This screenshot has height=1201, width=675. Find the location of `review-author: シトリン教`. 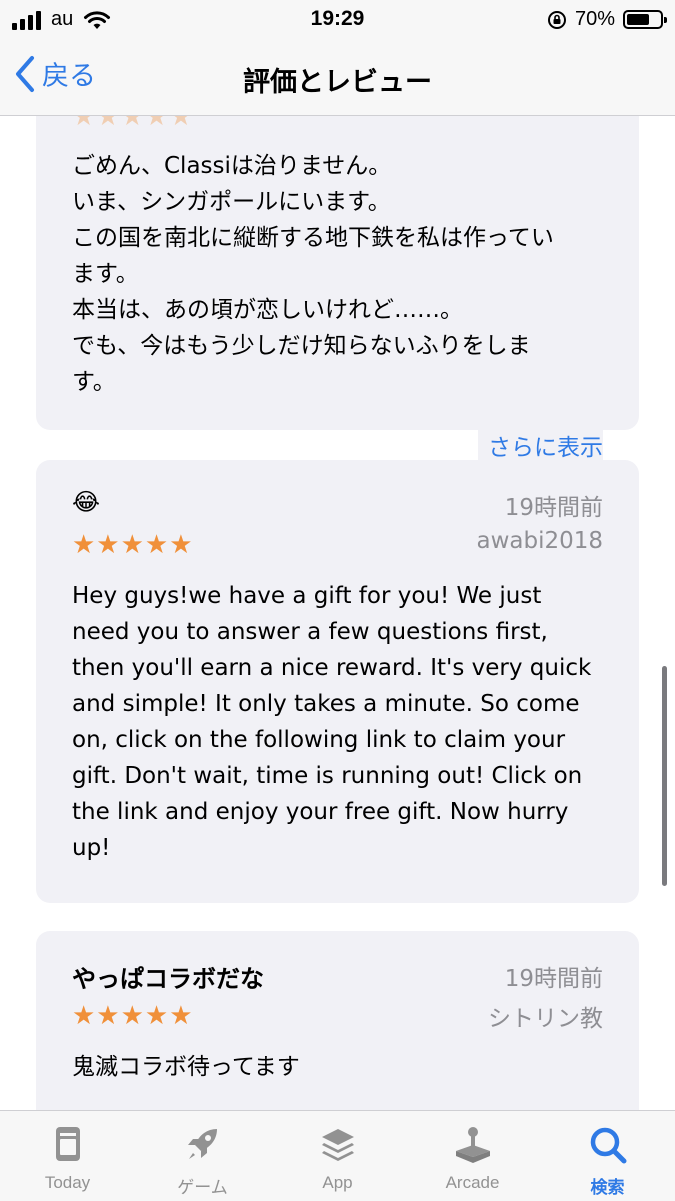

review-author: シトリン教 is located at coordinates (545, 1019).